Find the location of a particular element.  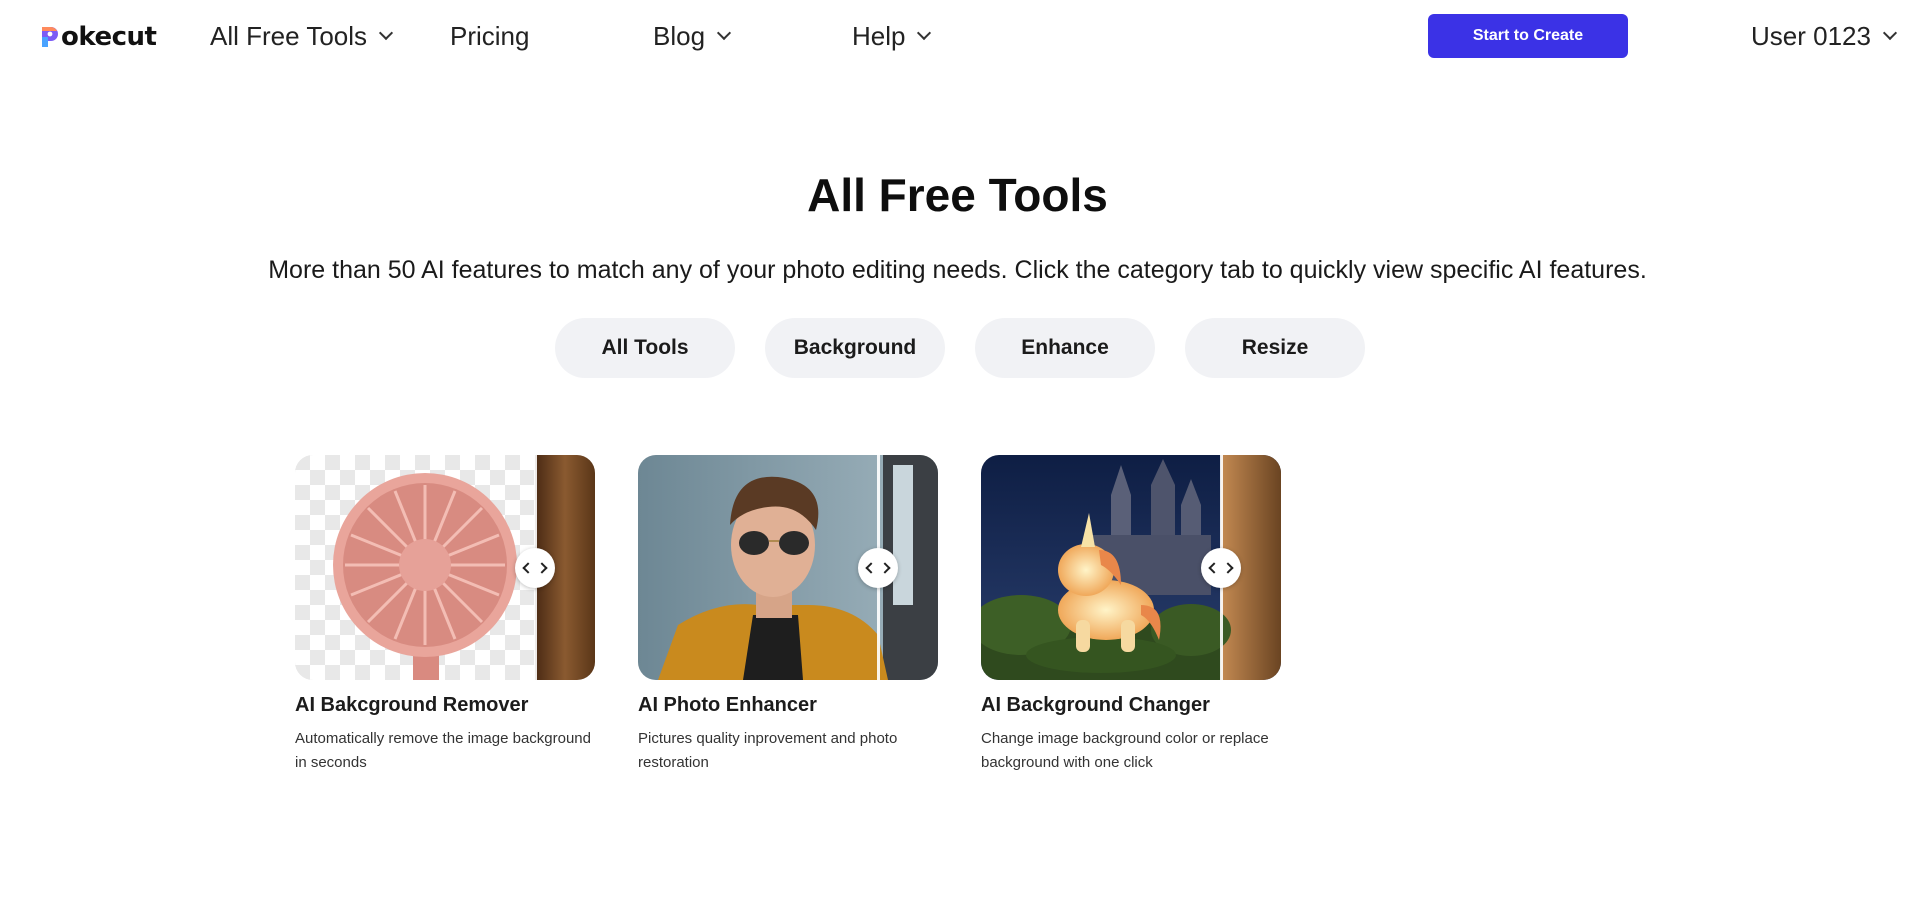

nav-label: Help is located at coordinates (879, 35).